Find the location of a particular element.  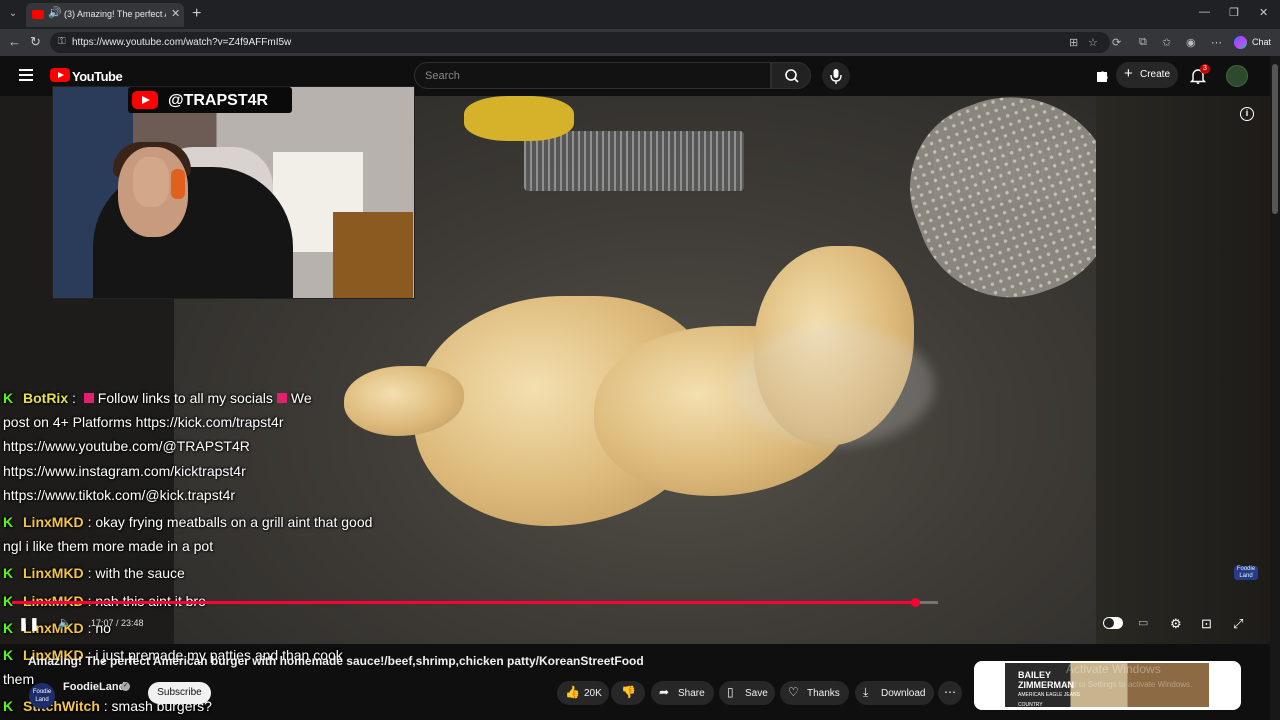

refresh-extension-icon: ⟳ is located at coordinates (1116, 42).